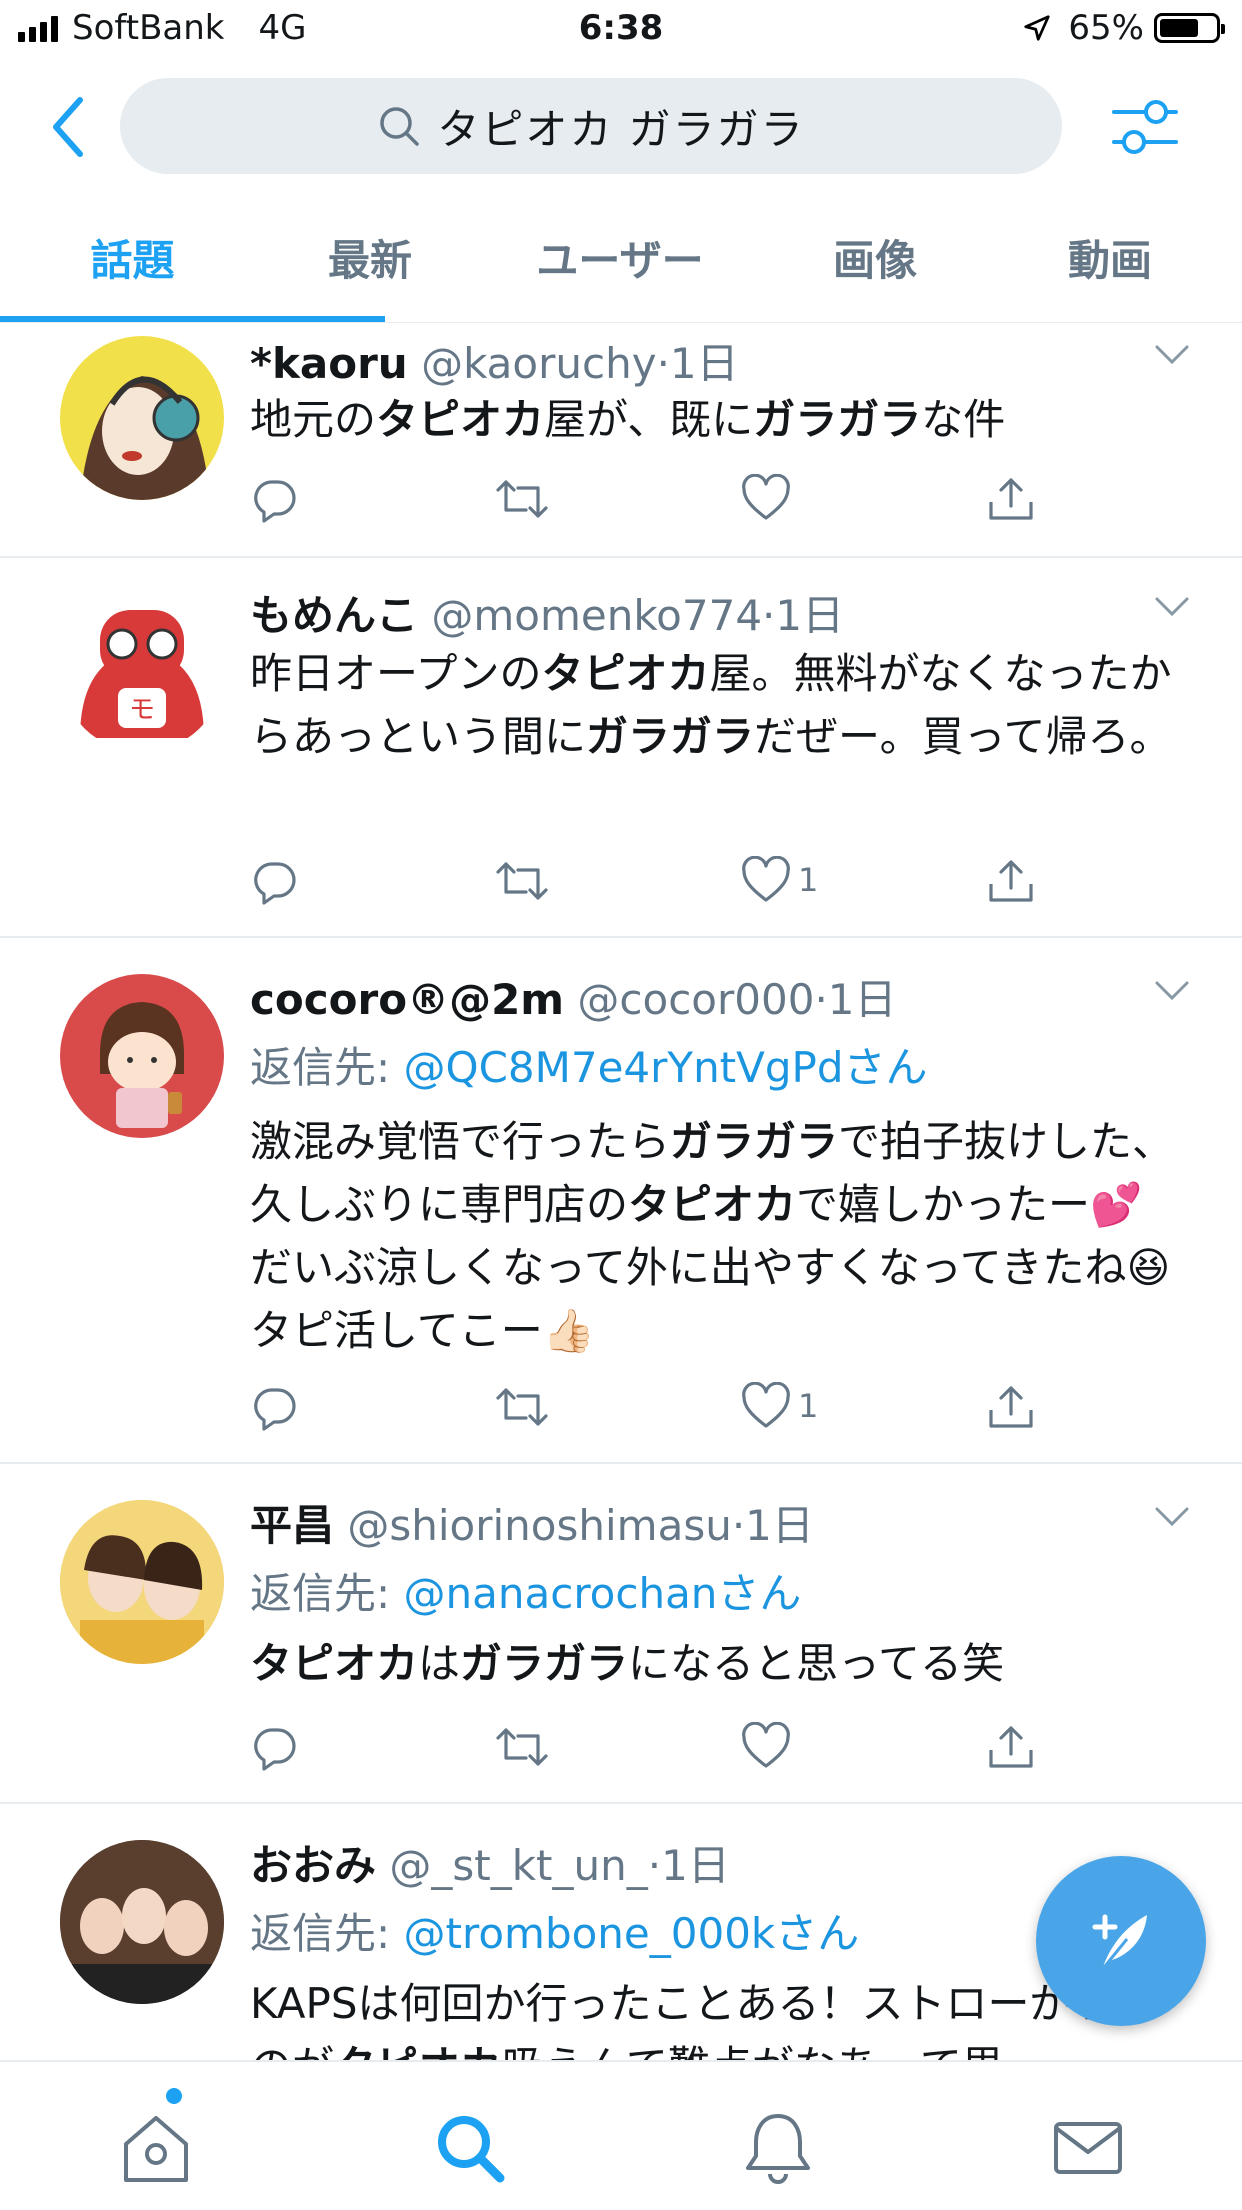  I want to click on bottom-tab-bar, so click(621, 2135).